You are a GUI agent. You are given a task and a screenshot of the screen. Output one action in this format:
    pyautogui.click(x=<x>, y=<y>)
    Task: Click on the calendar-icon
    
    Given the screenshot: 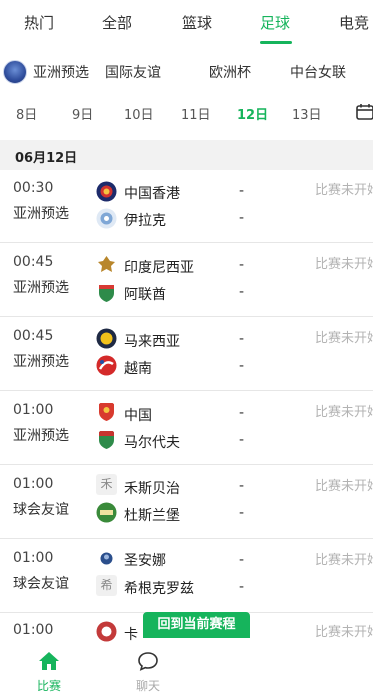 What is the action you would take?
    pyautogui.click(x=364, y=111)
    